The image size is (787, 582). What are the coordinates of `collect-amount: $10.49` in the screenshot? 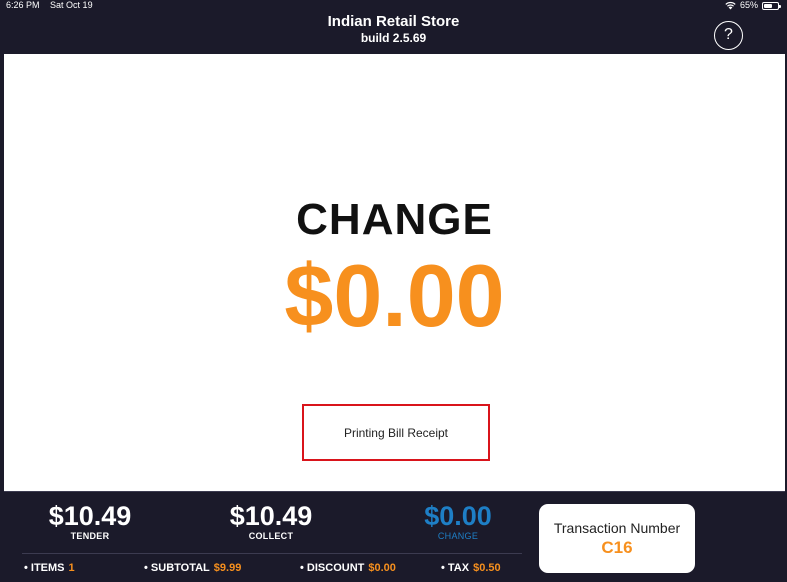 It's located at (271, 516).